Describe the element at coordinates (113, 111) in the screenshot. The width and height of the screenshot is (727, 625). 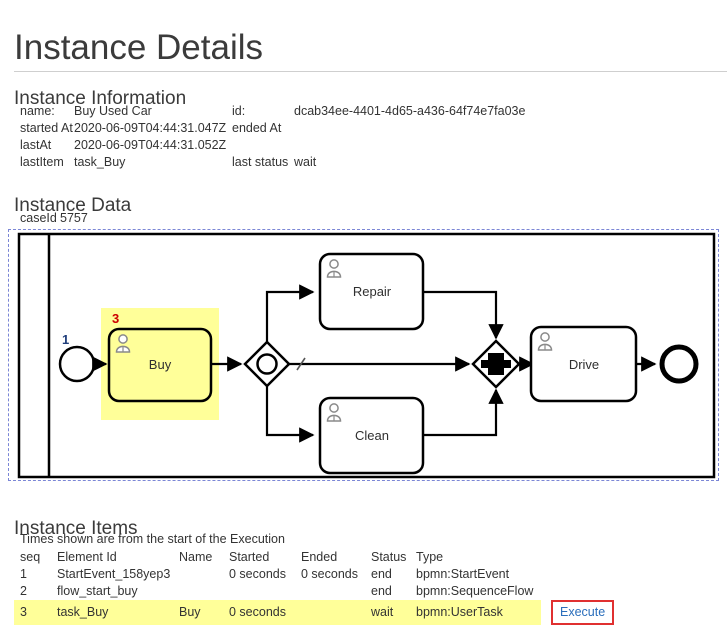
I see `info-value-name: Buy Used Car` at that location.